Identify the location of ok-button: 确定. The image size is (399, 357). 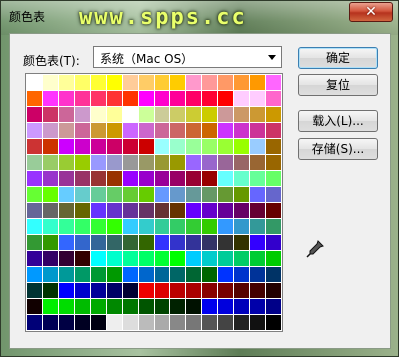
(338, 58).